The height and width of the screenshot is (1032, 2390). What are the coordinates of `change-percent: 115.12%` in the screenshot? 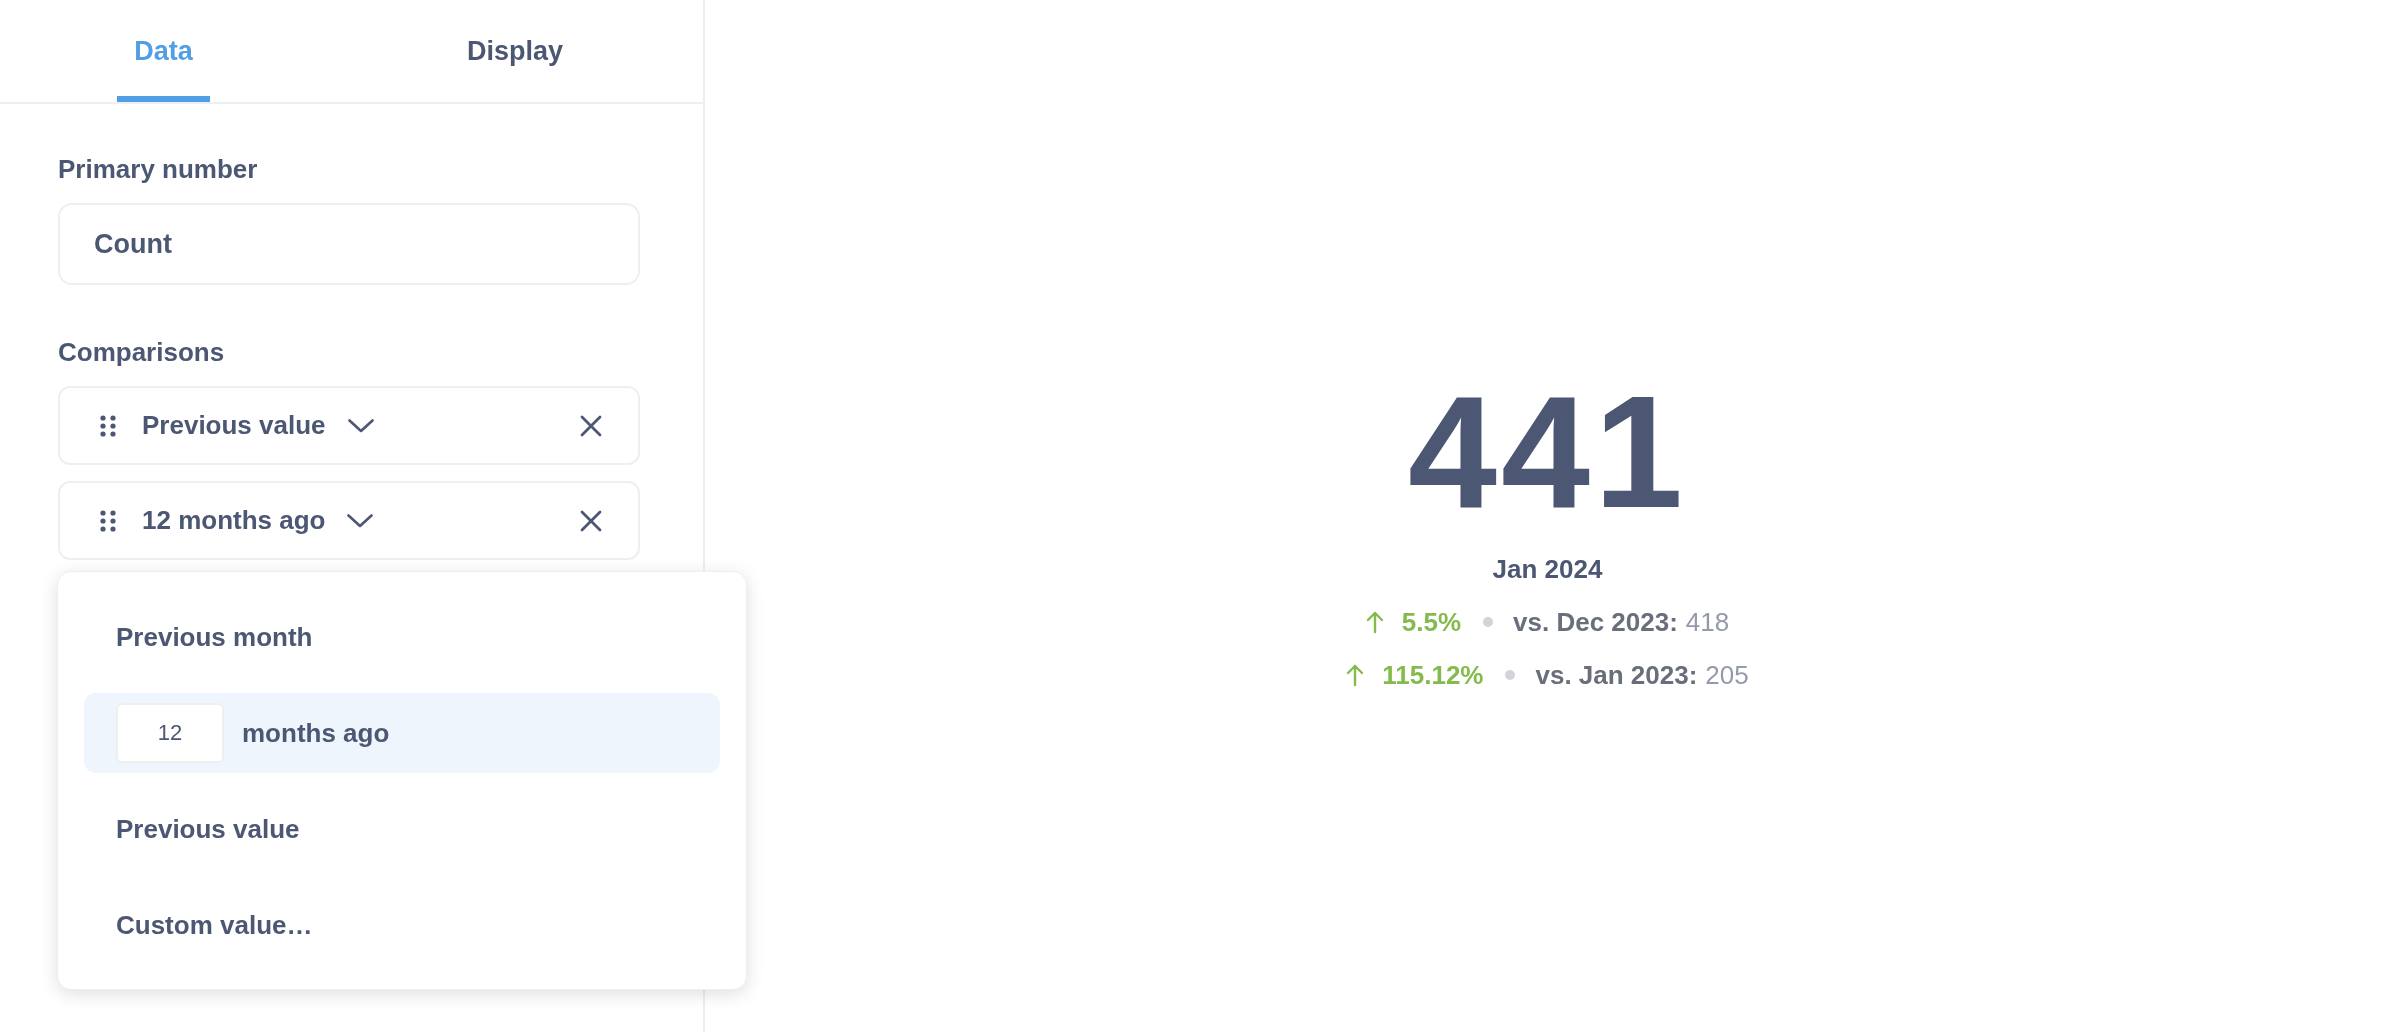 It's located at (1433, 675).